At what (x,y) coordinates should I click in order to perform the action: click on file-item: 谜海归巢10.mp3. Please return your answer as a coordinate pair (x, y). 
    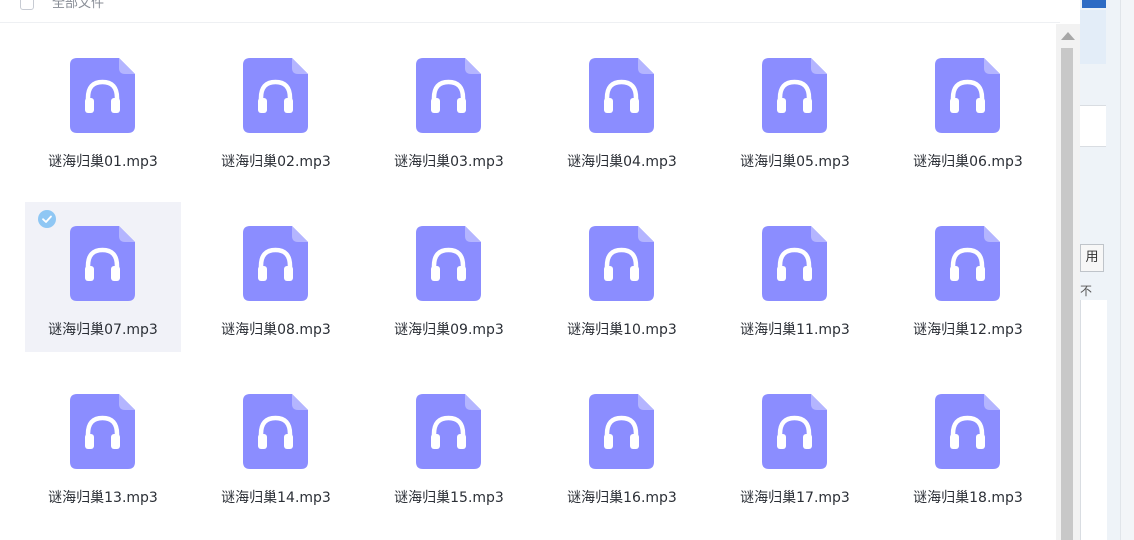
    Looking at the image, I should click on (622, 277).